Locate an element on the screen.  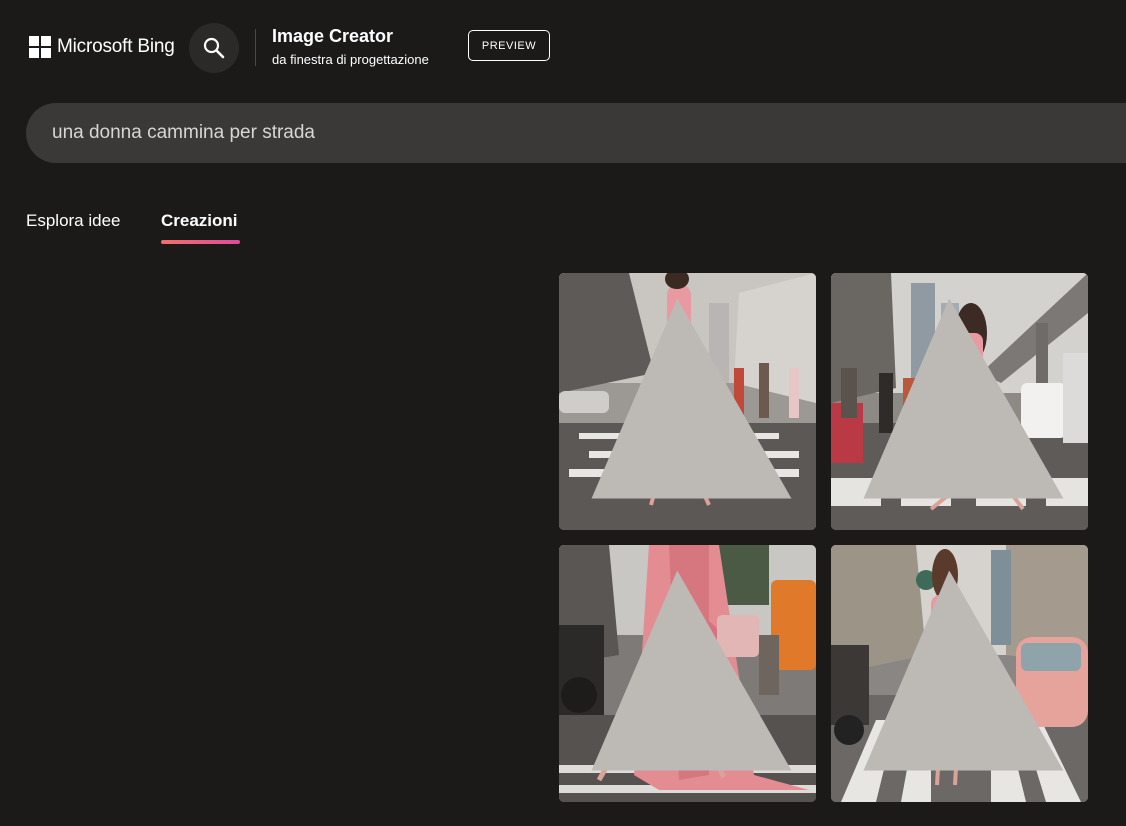
brand-name: Microsoft Bing is located at coordinates (116, 46).